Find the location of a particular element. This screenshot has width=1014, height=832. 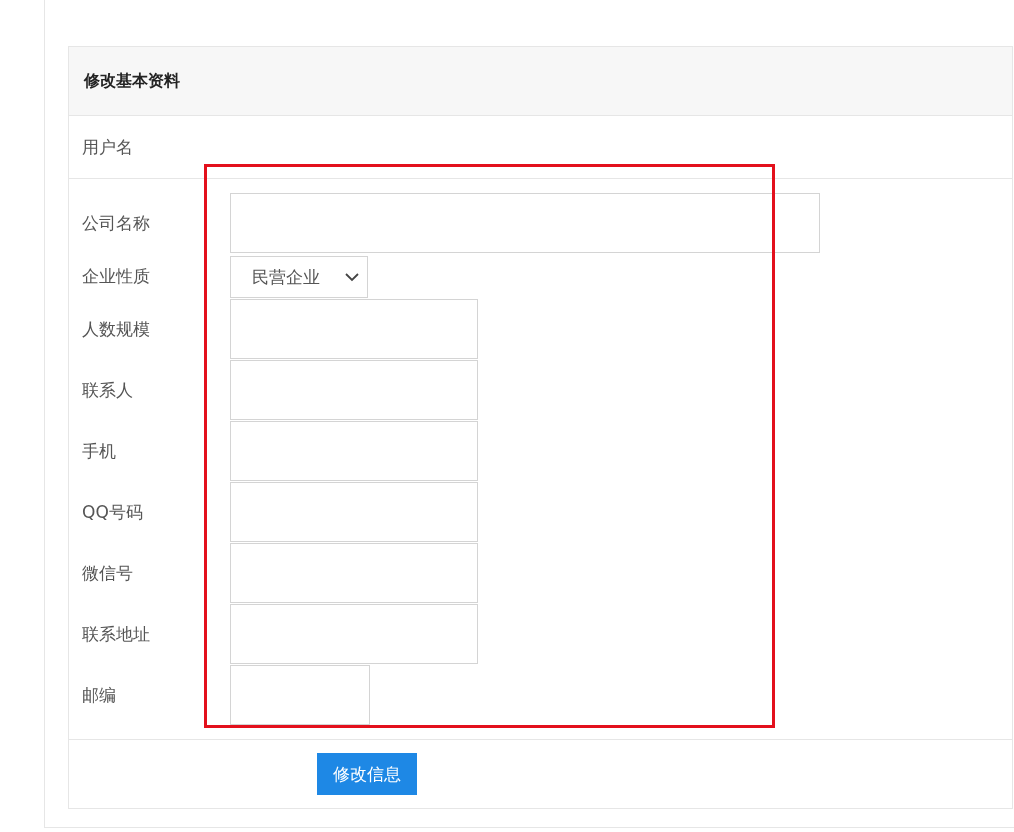

field-label: 公司名称 is located at coordinates (116, 223).